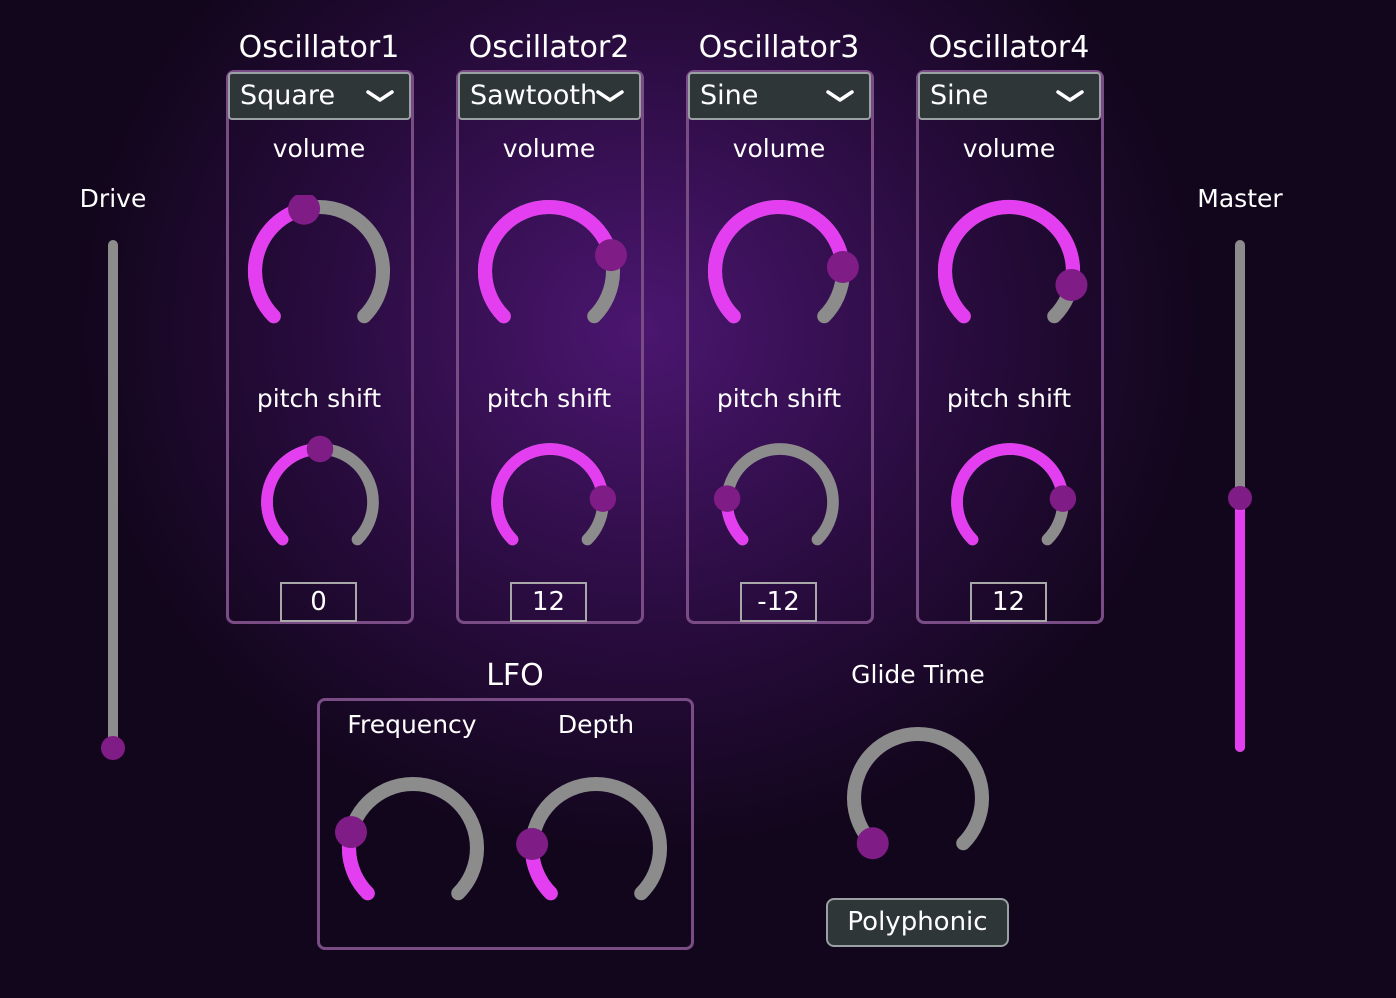  I want to click on master-slider-thumb, so click(1240, 498).